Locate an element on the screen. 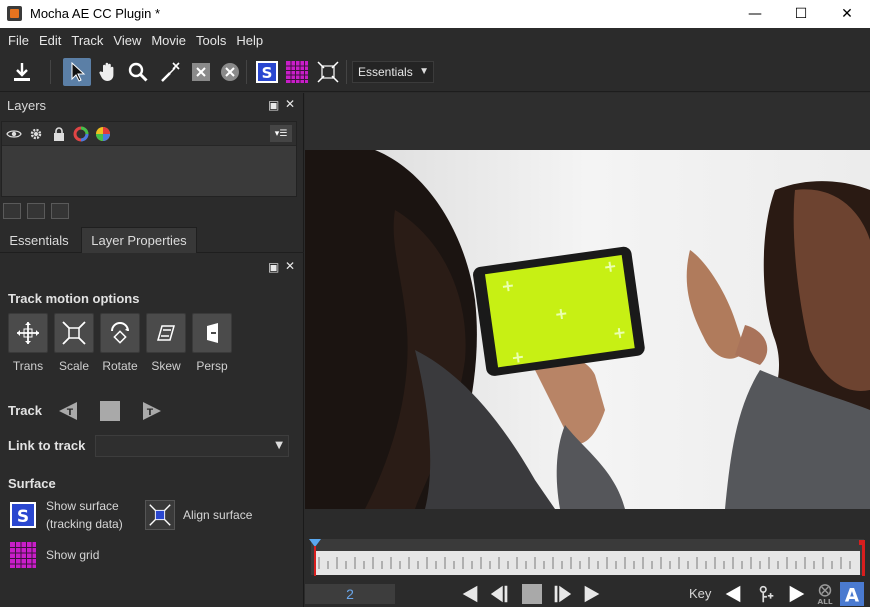 This screenshot has height=607, width=870. motion-trans-button is located at coordinates (28, 333).